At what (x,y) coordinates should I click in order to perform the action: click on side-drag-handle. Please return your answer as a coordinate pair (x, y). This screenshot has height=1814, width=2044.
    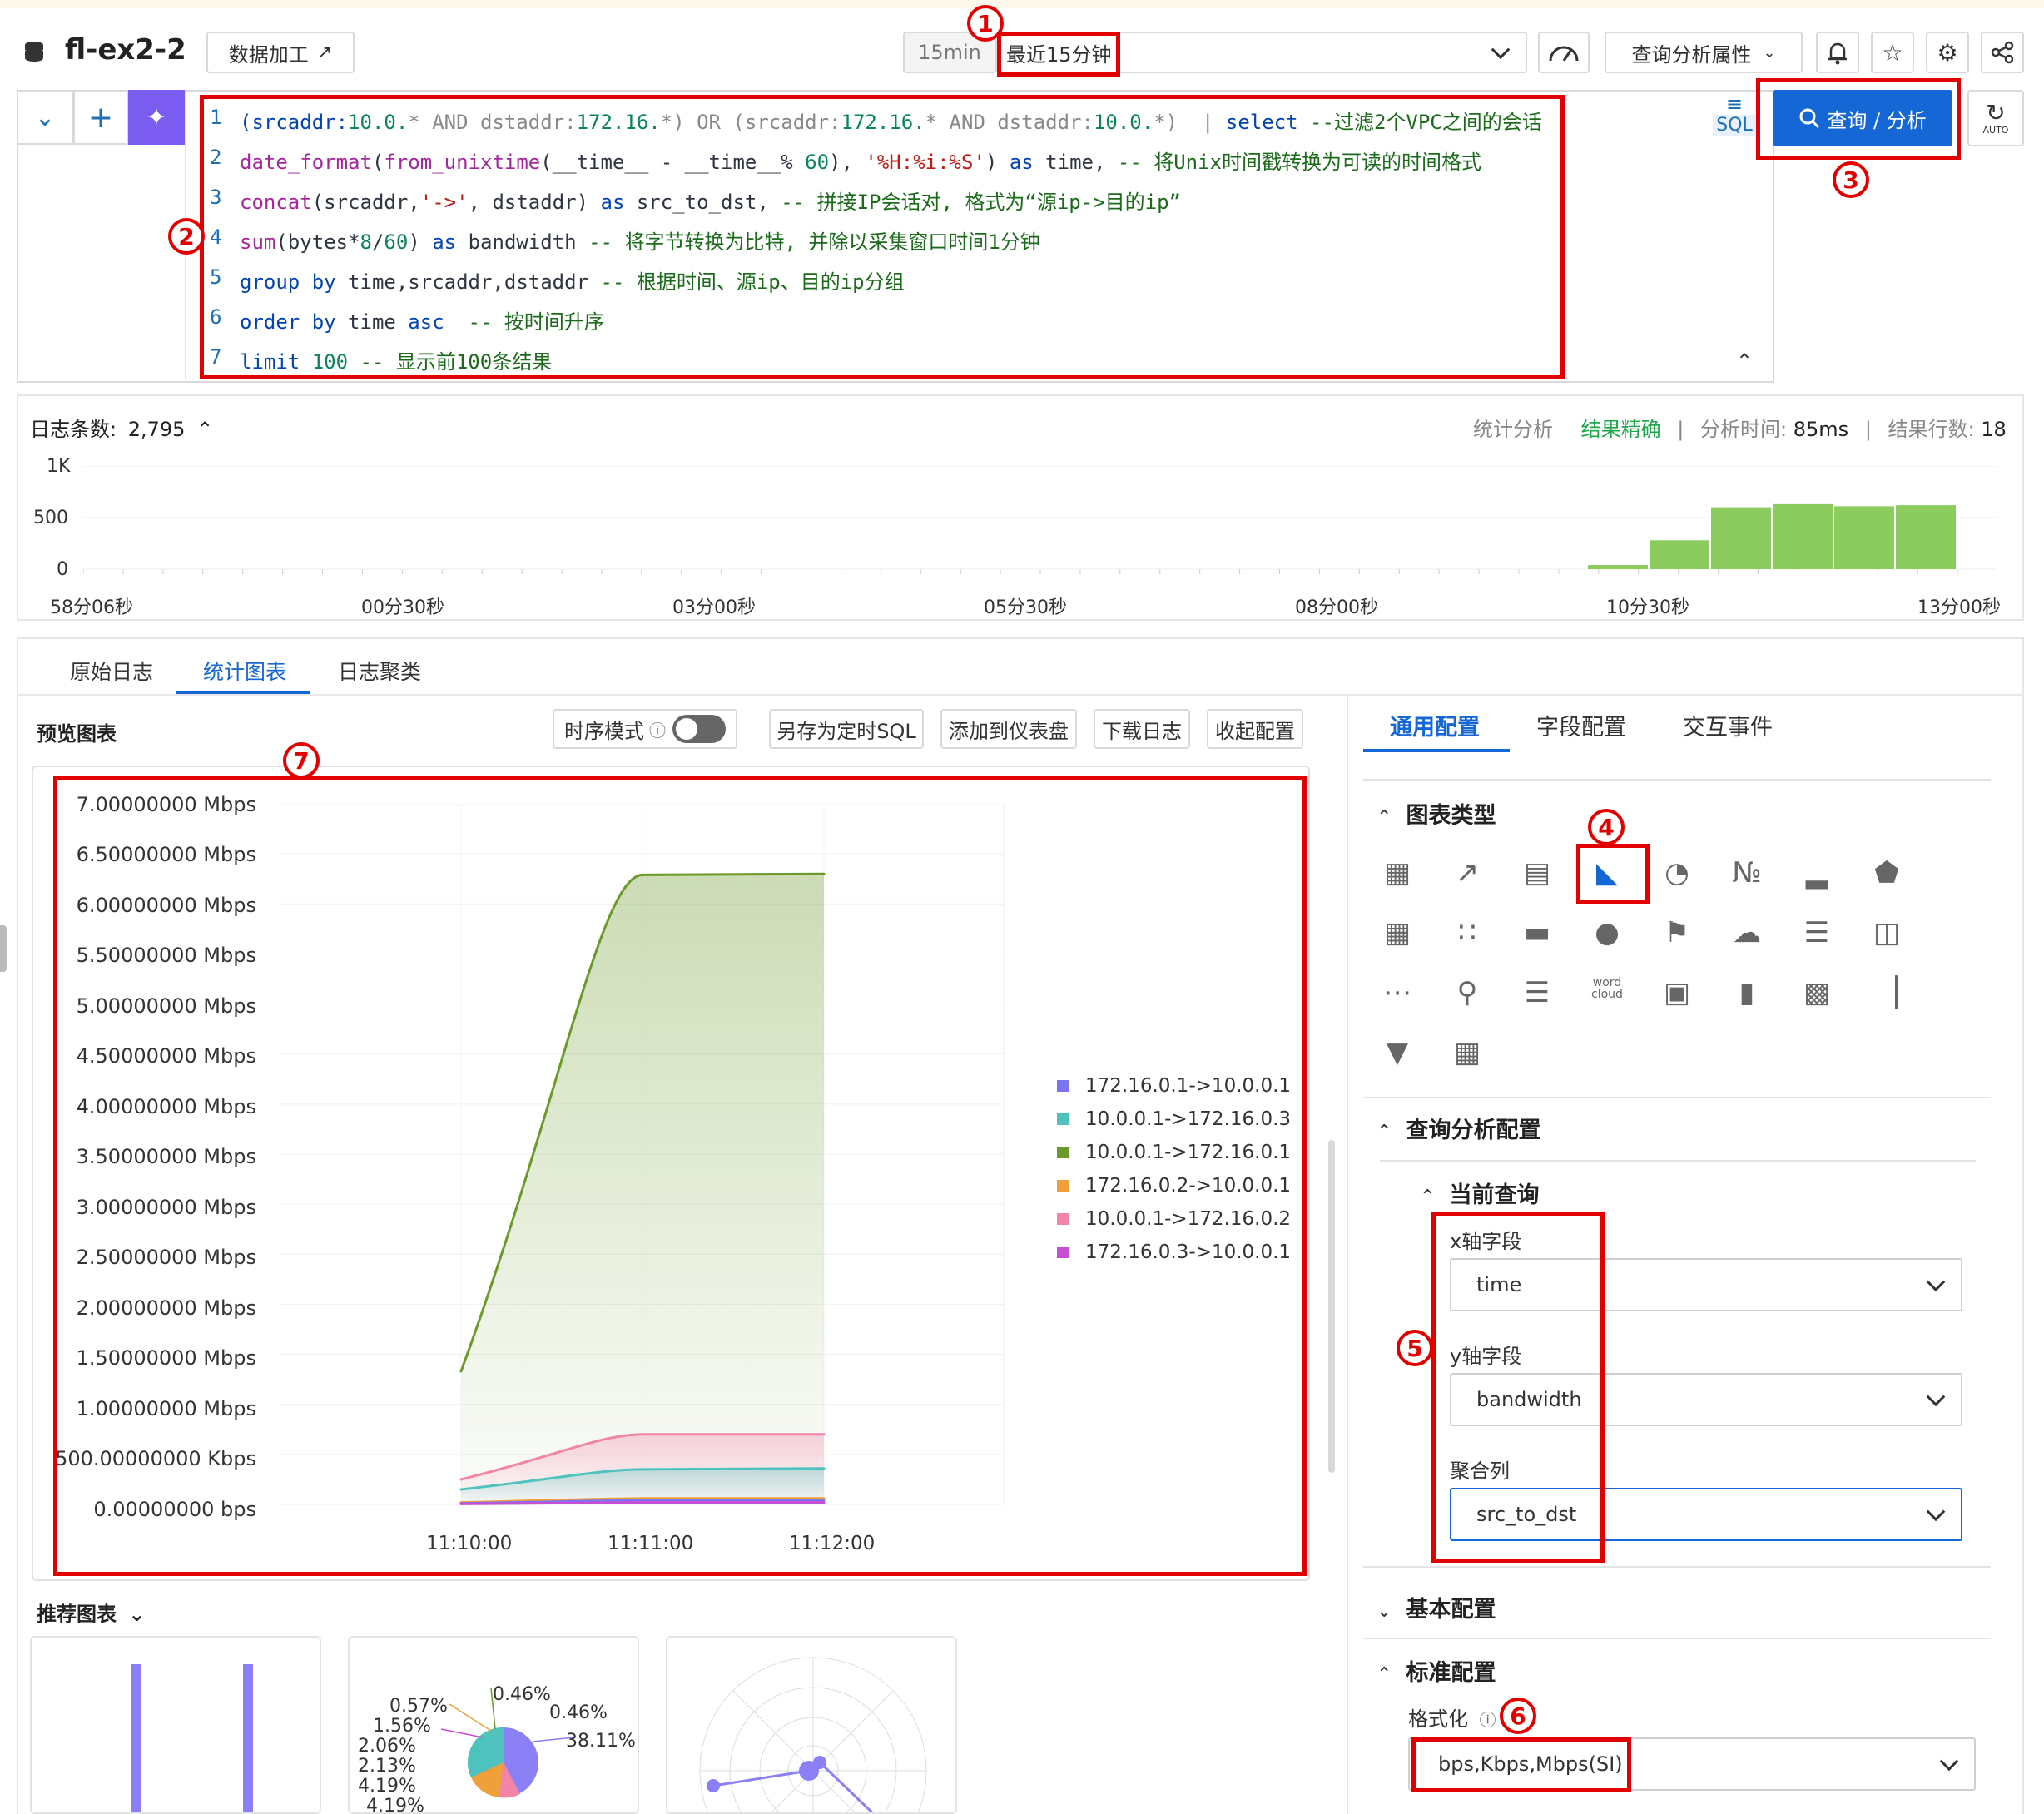
    Looking at the image, I should click on (4, 949).